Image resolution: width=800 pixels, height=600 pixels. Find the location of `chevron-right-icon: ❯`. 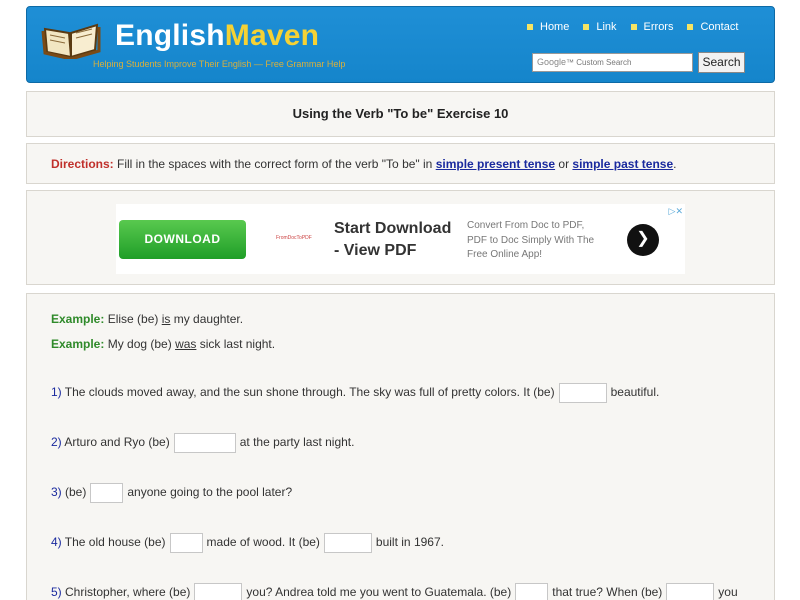

chevron-right-icon: ❯ is located at coordinates (643, 240).